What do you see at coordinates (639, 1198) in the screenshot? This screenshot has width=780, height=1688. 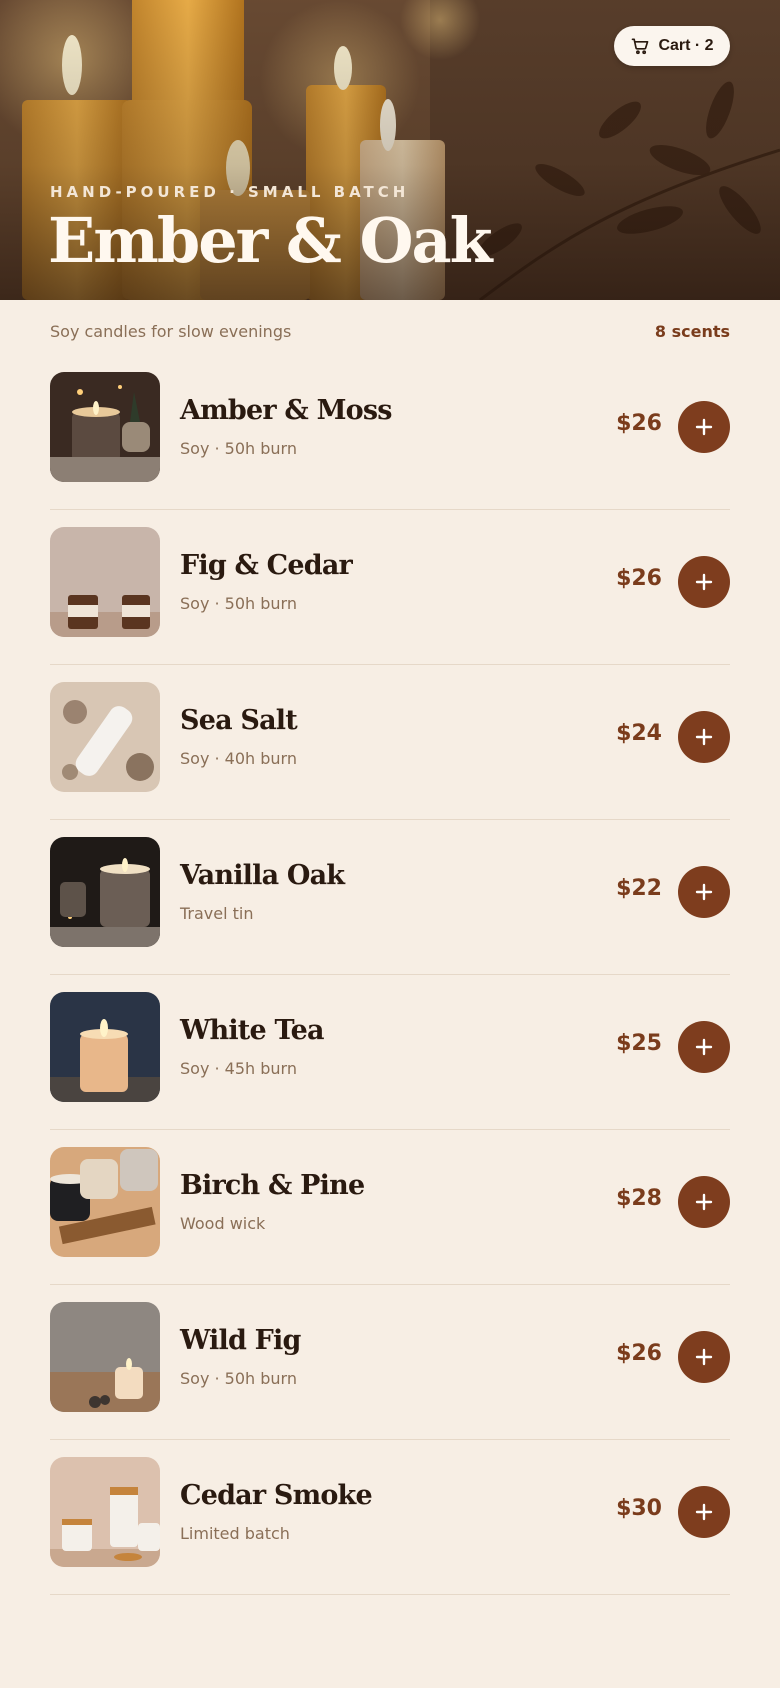 I see `product-price: $28` at bounding box center [639, 1198].